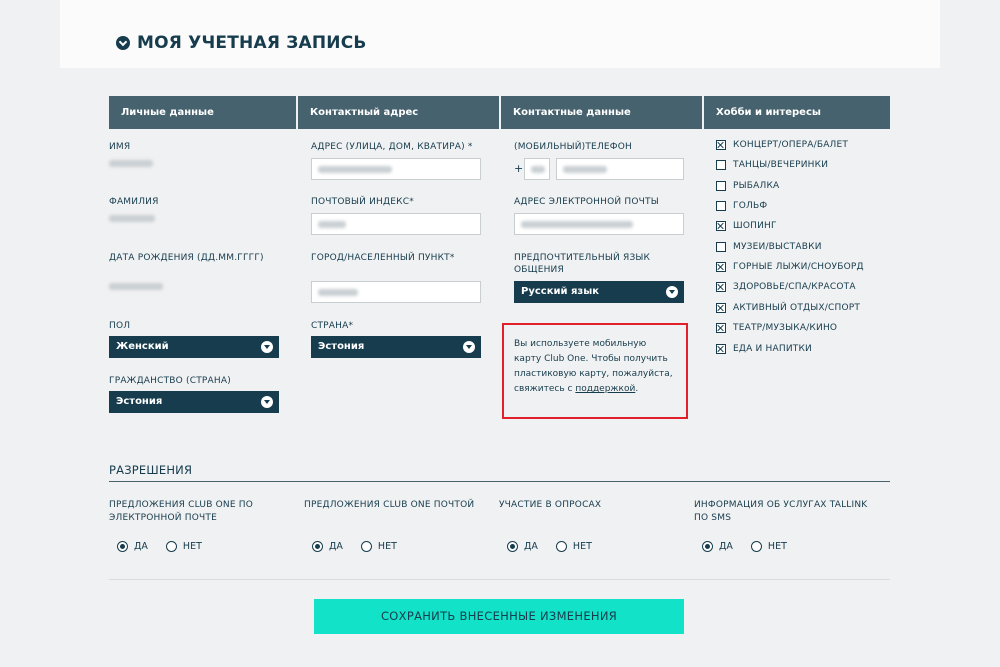 The image size is (1000, 667). What do you see at coordinates (560, 291) in the screenshot?
I see `language-value: Русский язык` at bounding box center [560, 291].